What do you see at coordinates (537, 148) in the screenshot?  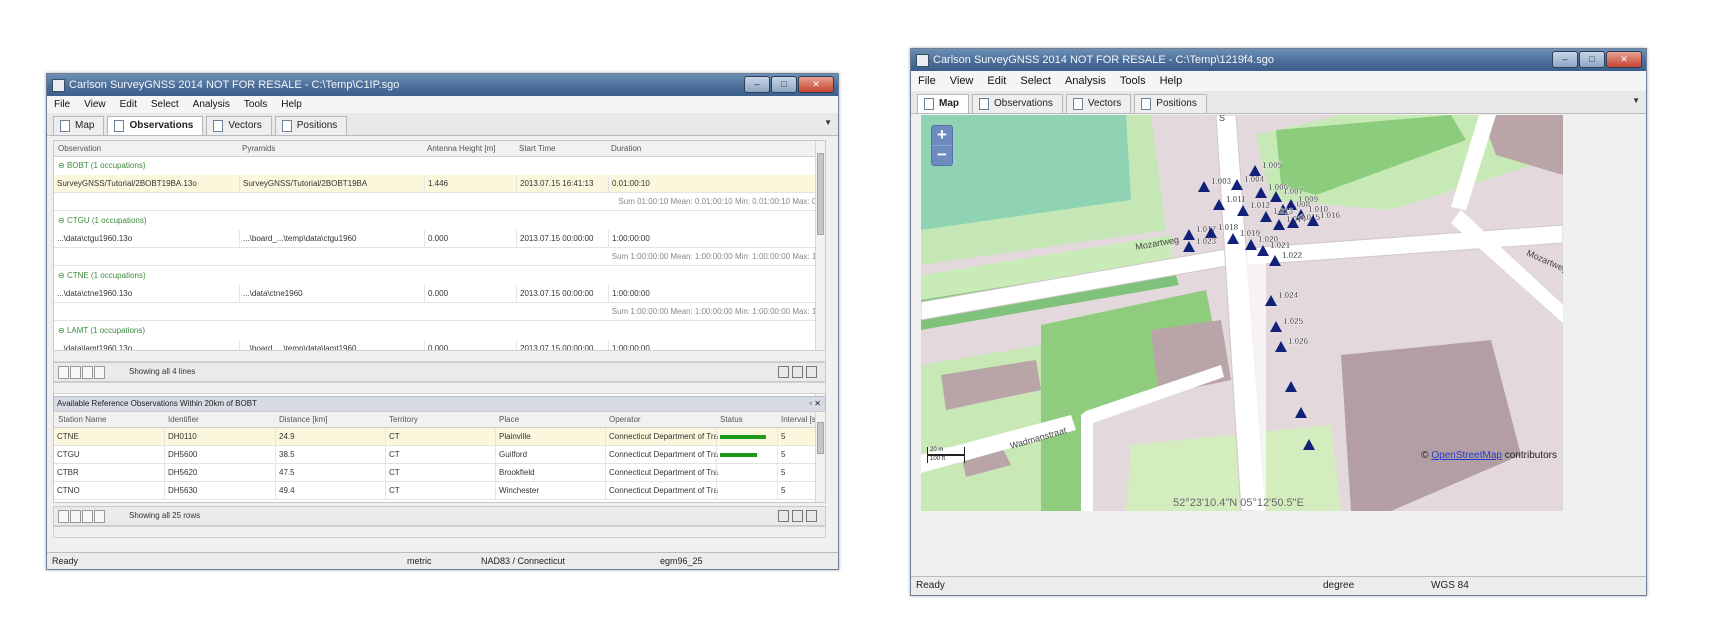 I see `col-start-time: Start Time` at bounding box center [537, 148].